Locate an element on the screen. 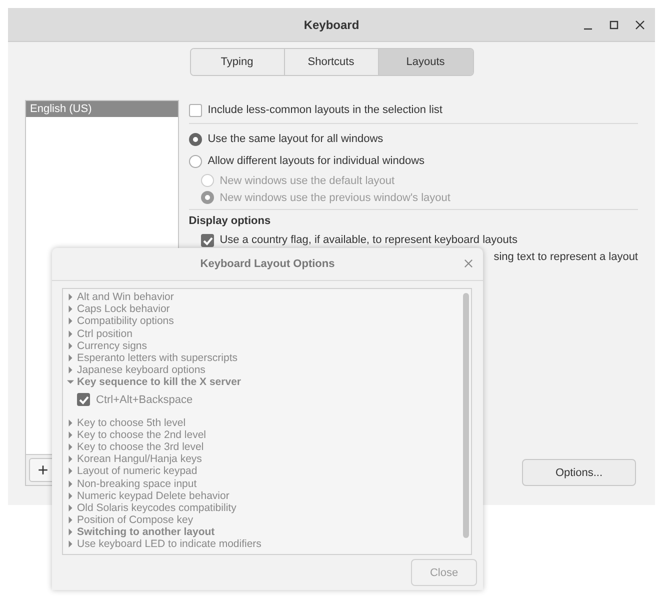  tab: Typing is located at coordinates (237, 62).